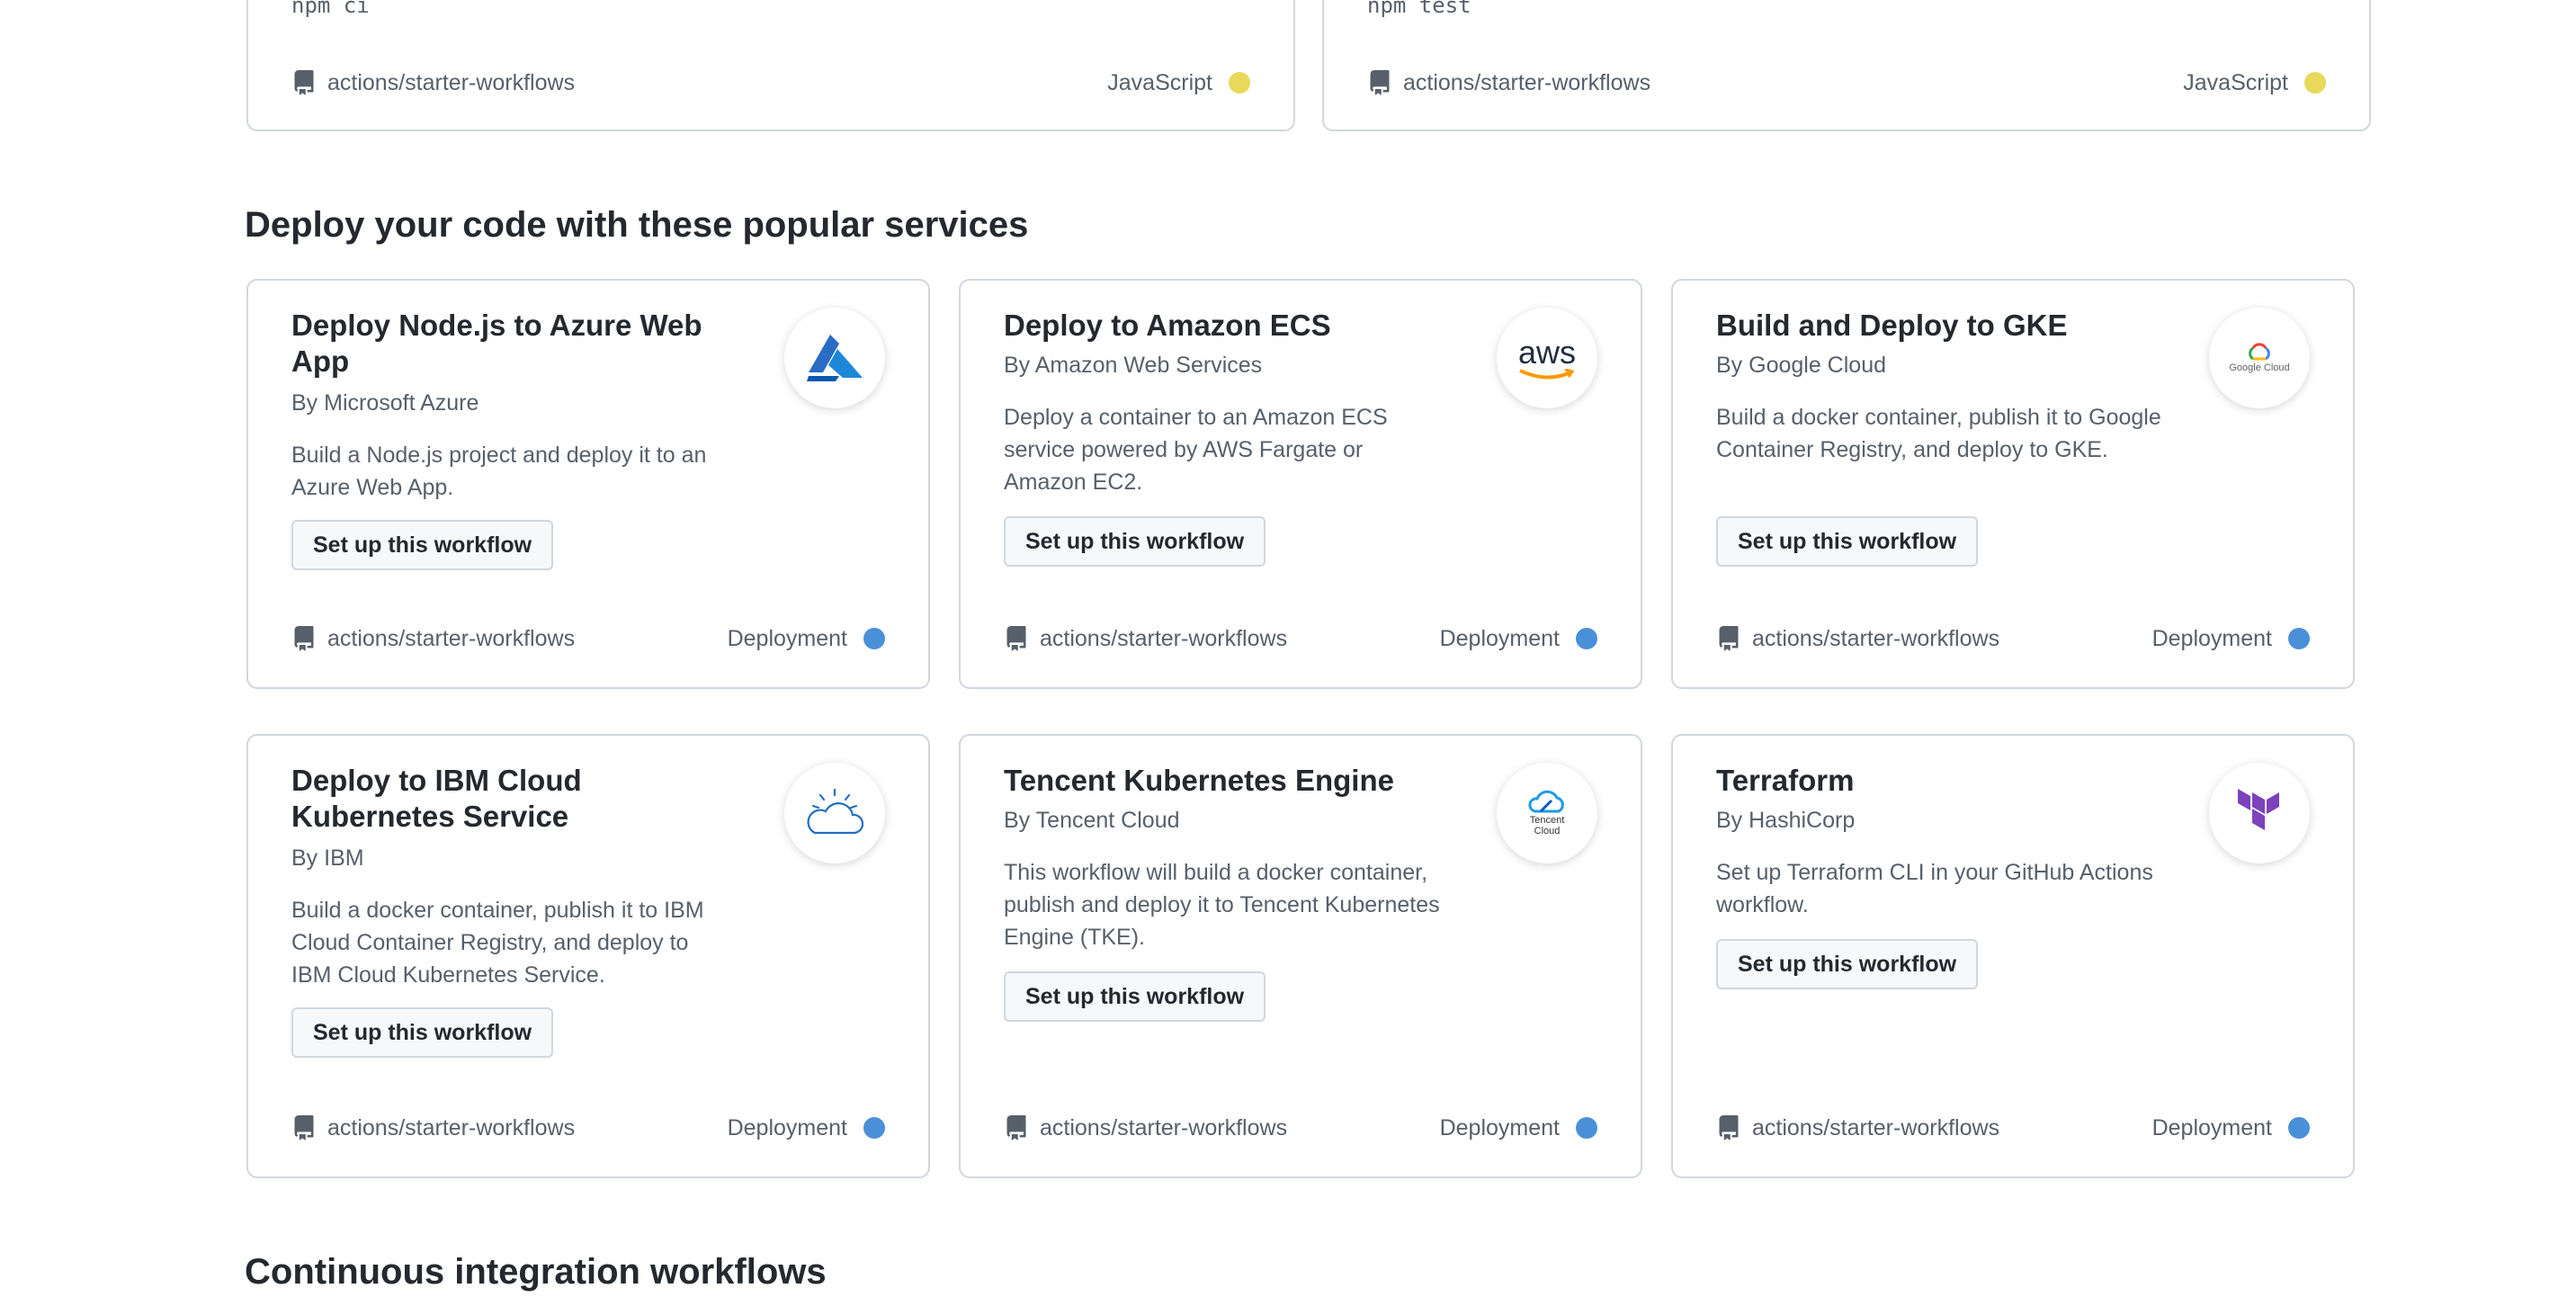 Image resolution: width=2576 pixels, height=1297 pixels. What do you see at coordinates (1786, 820) in the screenshot?
I see `workflow-author: By HashiCorp` at bounding box center [1786, 820].